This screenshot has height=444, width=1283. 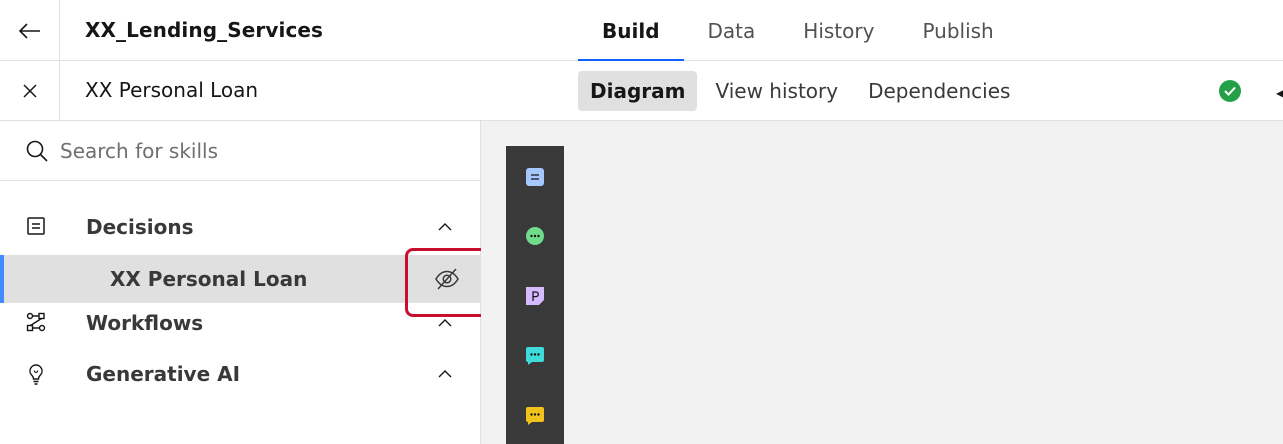 What do you see at coordinates (172, 90) in the screenshot?
I see `decision-title: XX Personal Loan` at bounding box center [172, 90].